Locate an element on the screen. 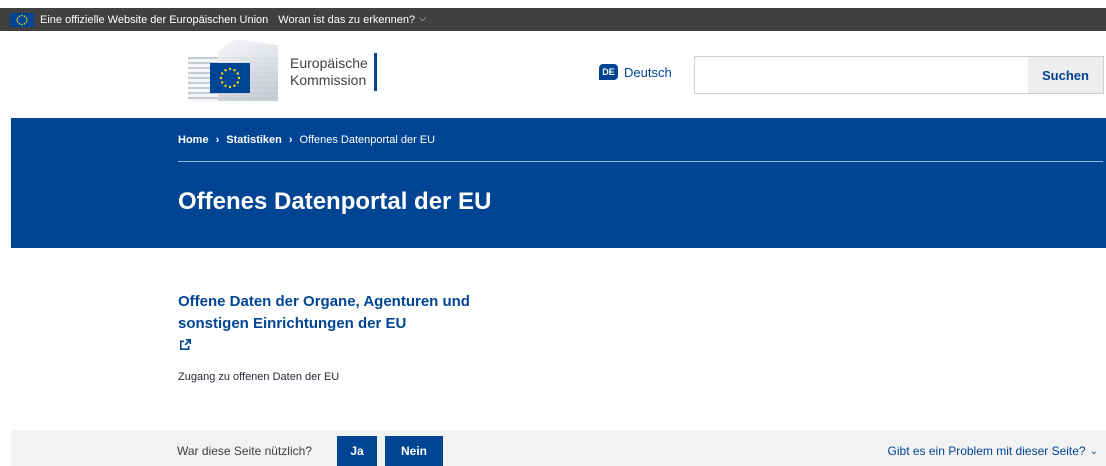  content-description: Zugang zu offenen Daten der EU is located at coordinates (259, 377).